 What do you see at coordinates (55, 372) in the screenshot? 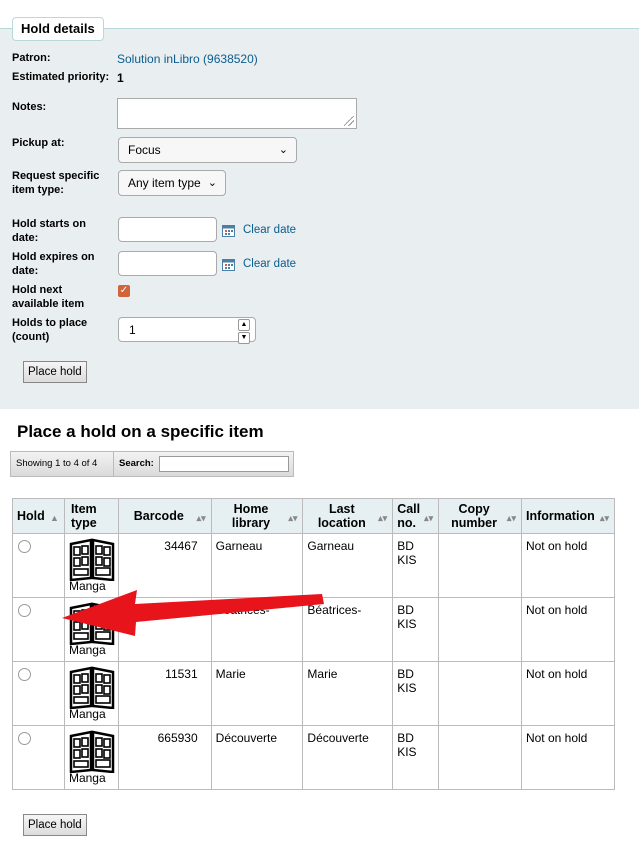
I see `place-hold-button-top: Place hold` at bounding box center [55, 372].